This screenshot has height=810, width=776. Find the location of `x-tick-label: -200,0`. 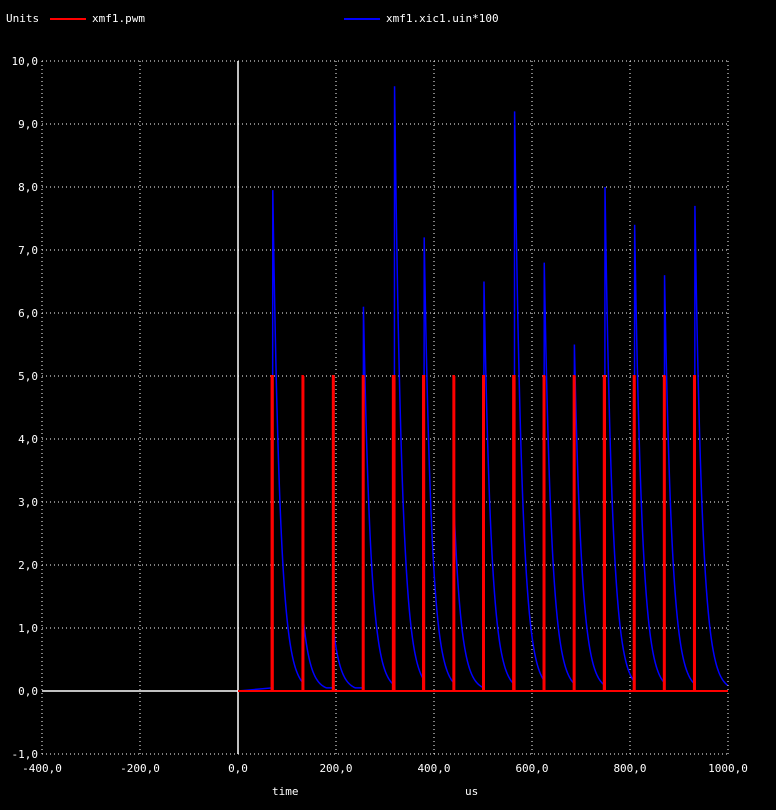

x-tick-label: -200,0 is located at coordinates (140, 768).